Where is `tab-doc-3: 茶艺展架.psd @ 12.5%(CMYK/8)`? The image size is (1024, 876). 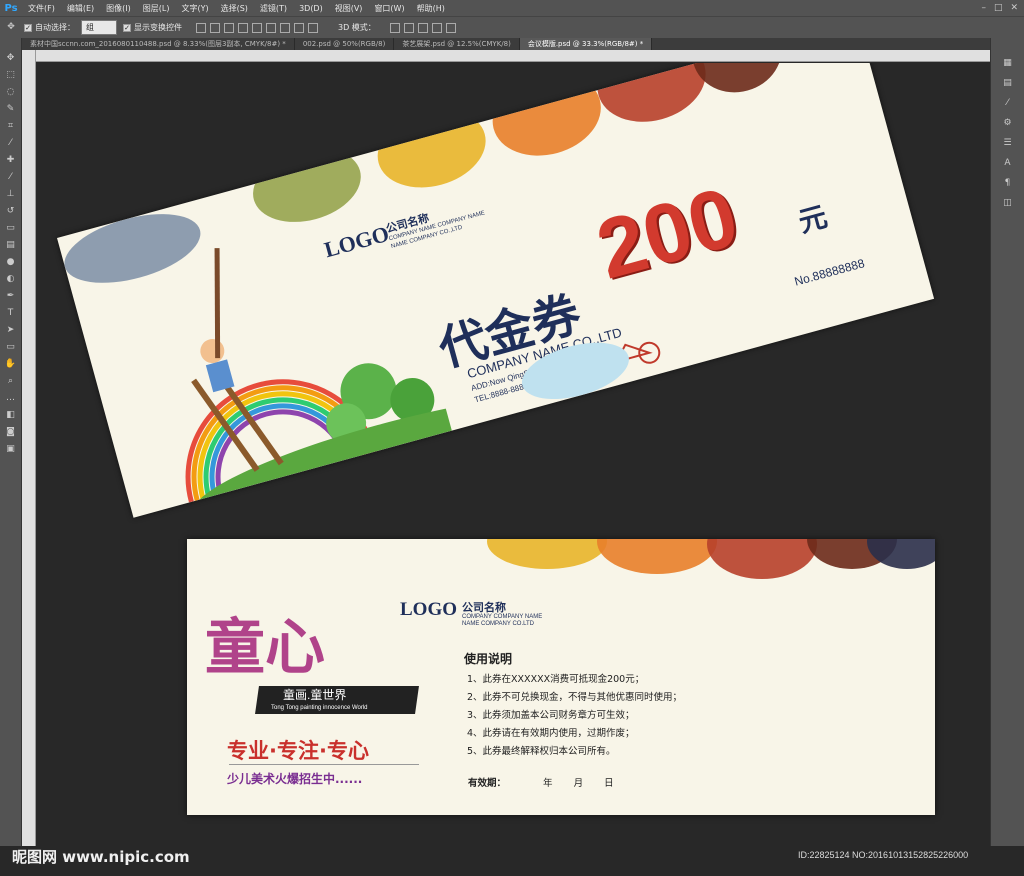 tab-doc-3: 茶艺展架.psd @ 12.5%(CMYK/8) is located at coordinates (457, 44).